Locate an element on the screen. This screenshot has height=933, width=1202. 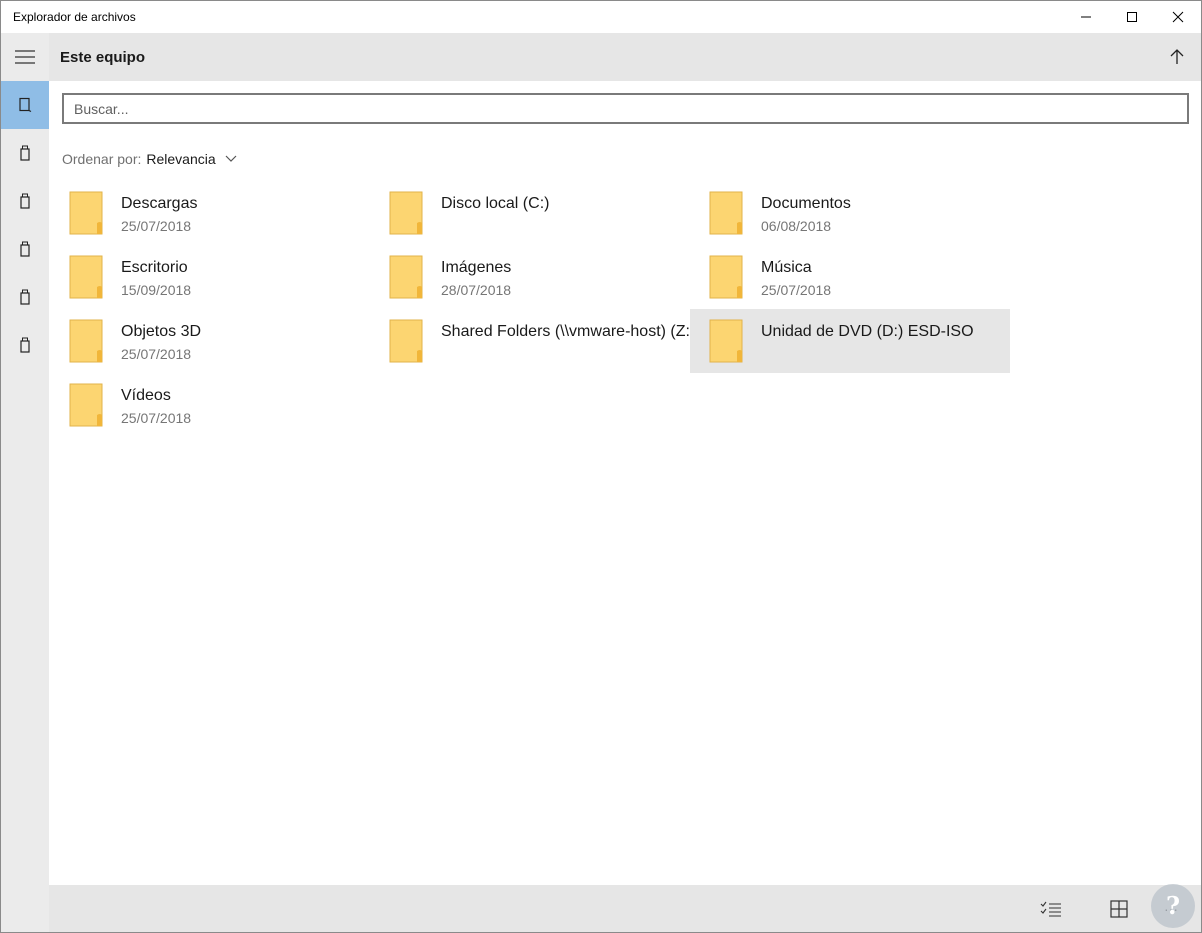
drive-item-selected: Unidad de DVD (D:) ESD-ISO is located at coordinates (850, 341).